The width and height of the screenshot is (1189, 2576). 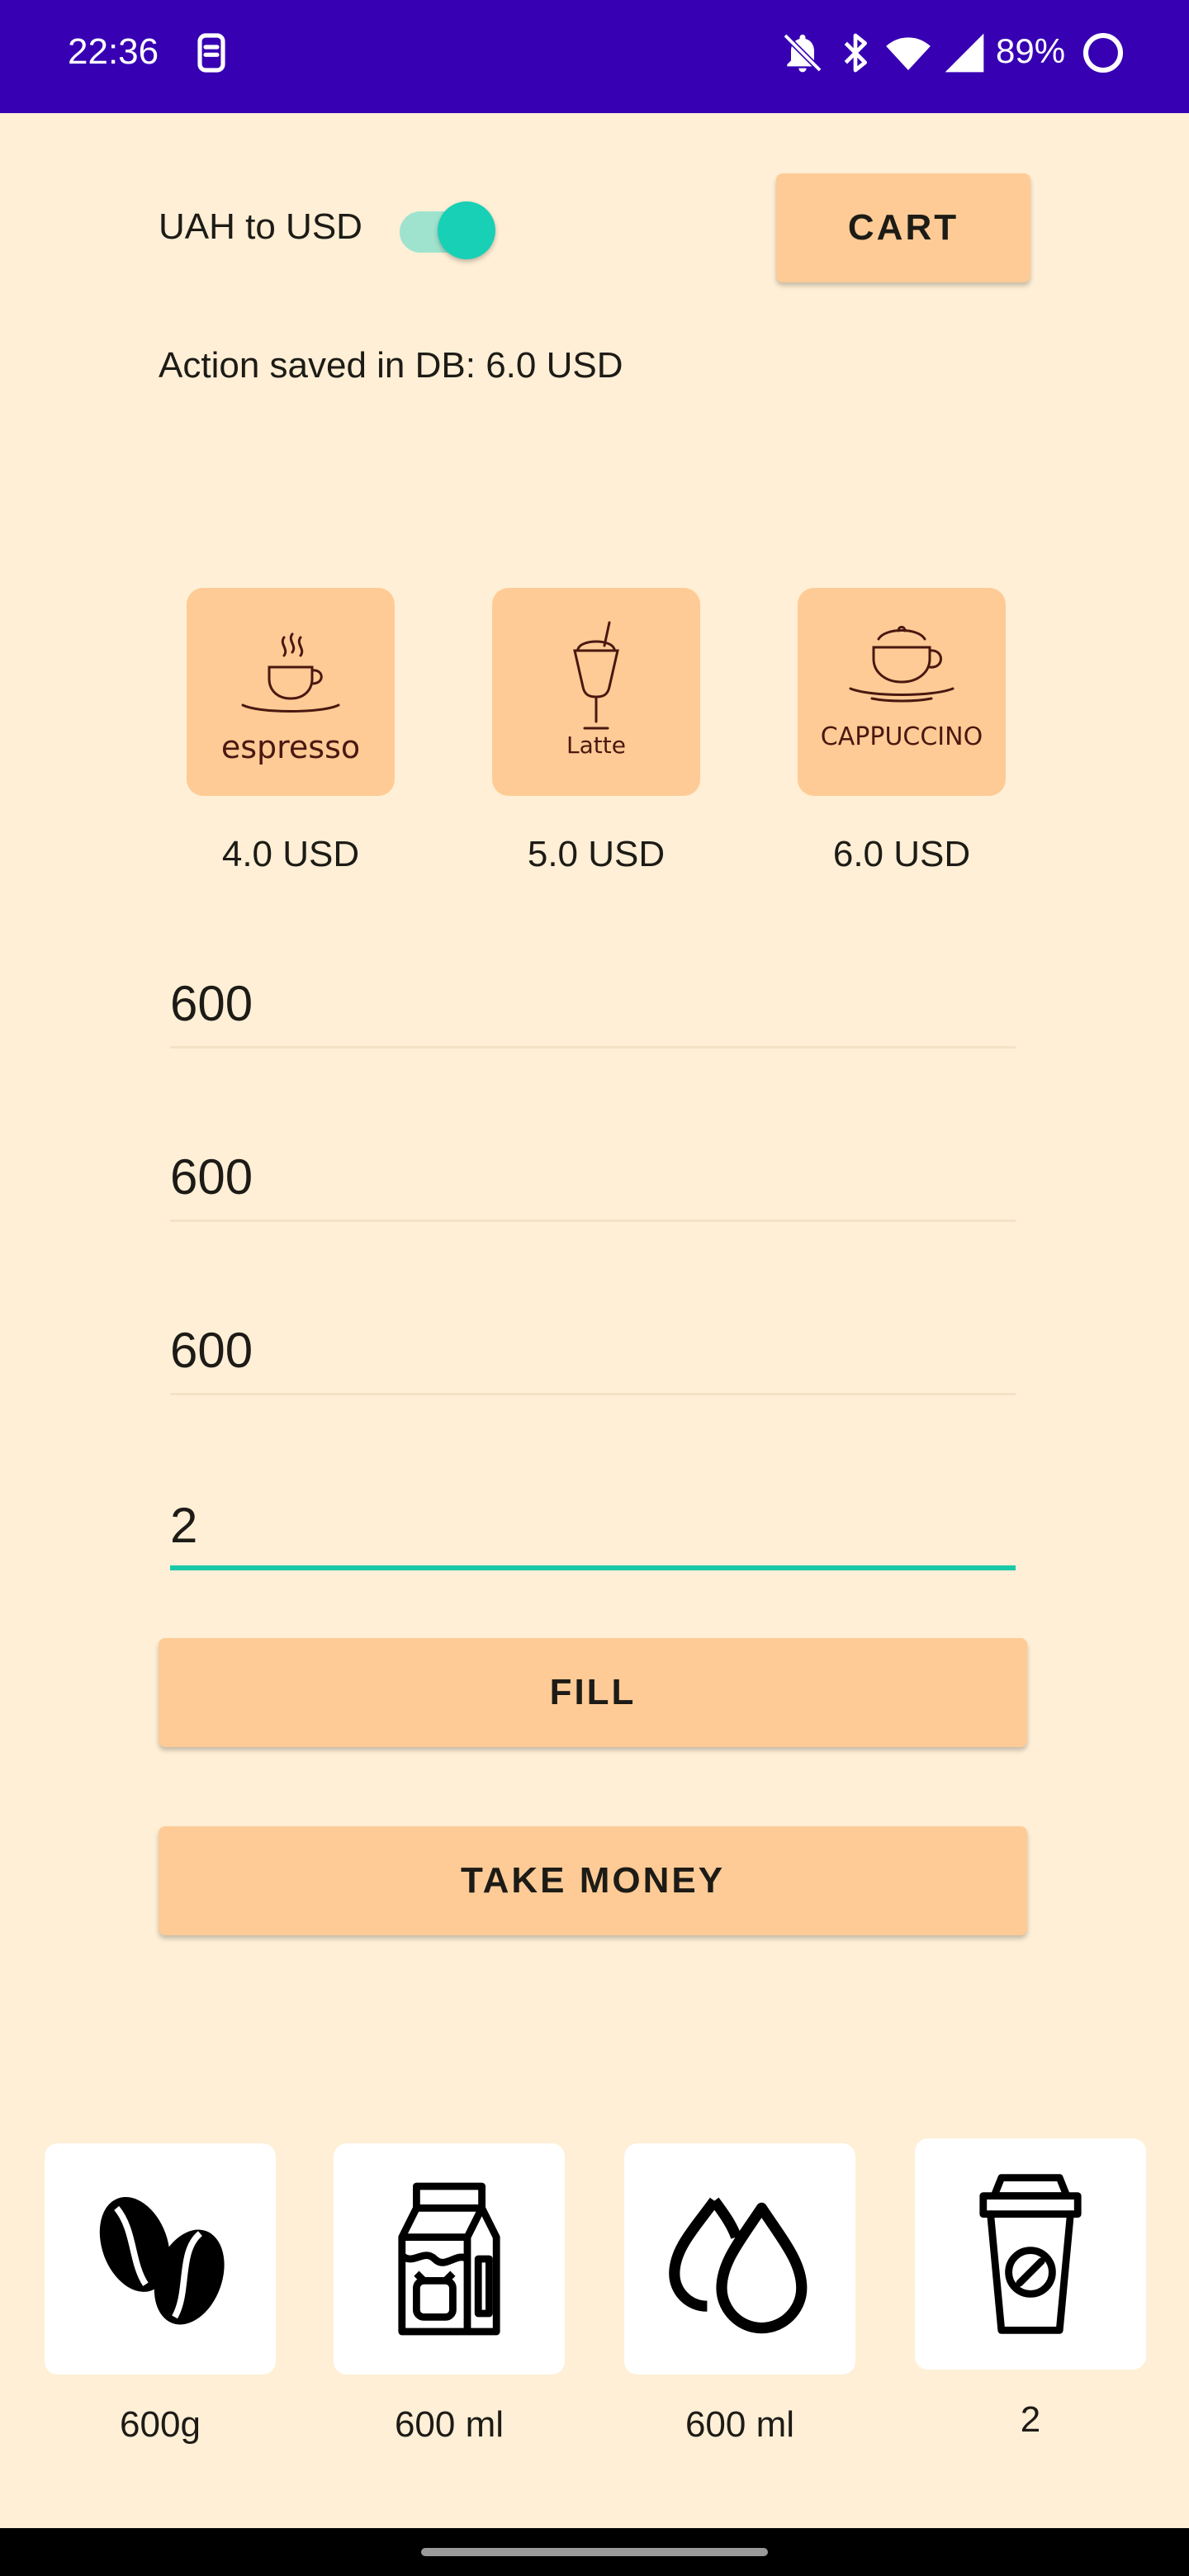 I want to click on milk-card, so click(x=449, y=2259).